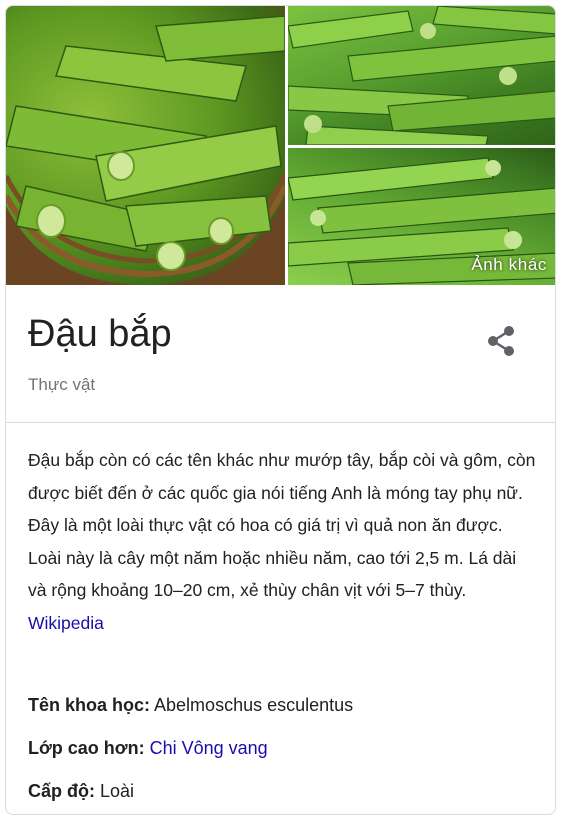 The width and height of the screenshot is (564, 815). What do you see at coordinates (62, 384) in the screenshot?
I see `entity-type: Thực vật` at bounding box center [62, 384].